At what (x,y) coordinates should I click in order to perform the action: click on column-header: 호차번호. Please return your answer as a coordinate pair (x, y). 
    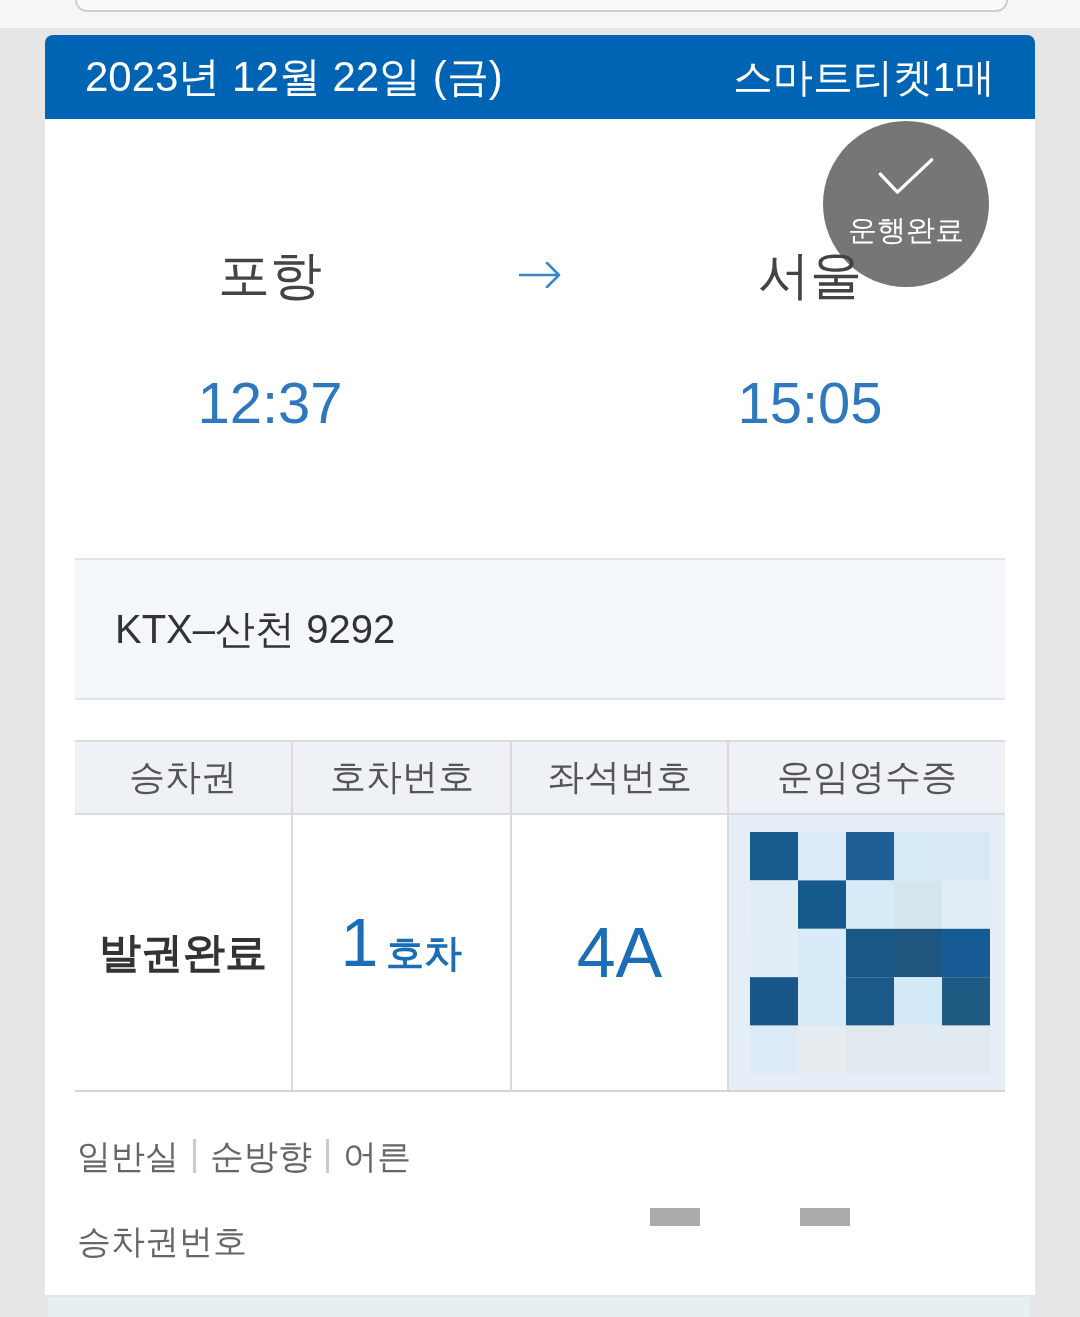
    Looking at the image, I should click on (400, 778).